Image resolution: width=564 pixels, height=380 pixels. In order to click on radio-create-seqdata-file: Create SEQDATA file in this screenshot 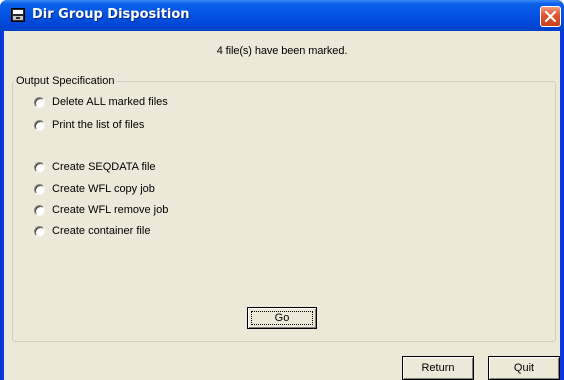, I will do `click(95, 167)`.